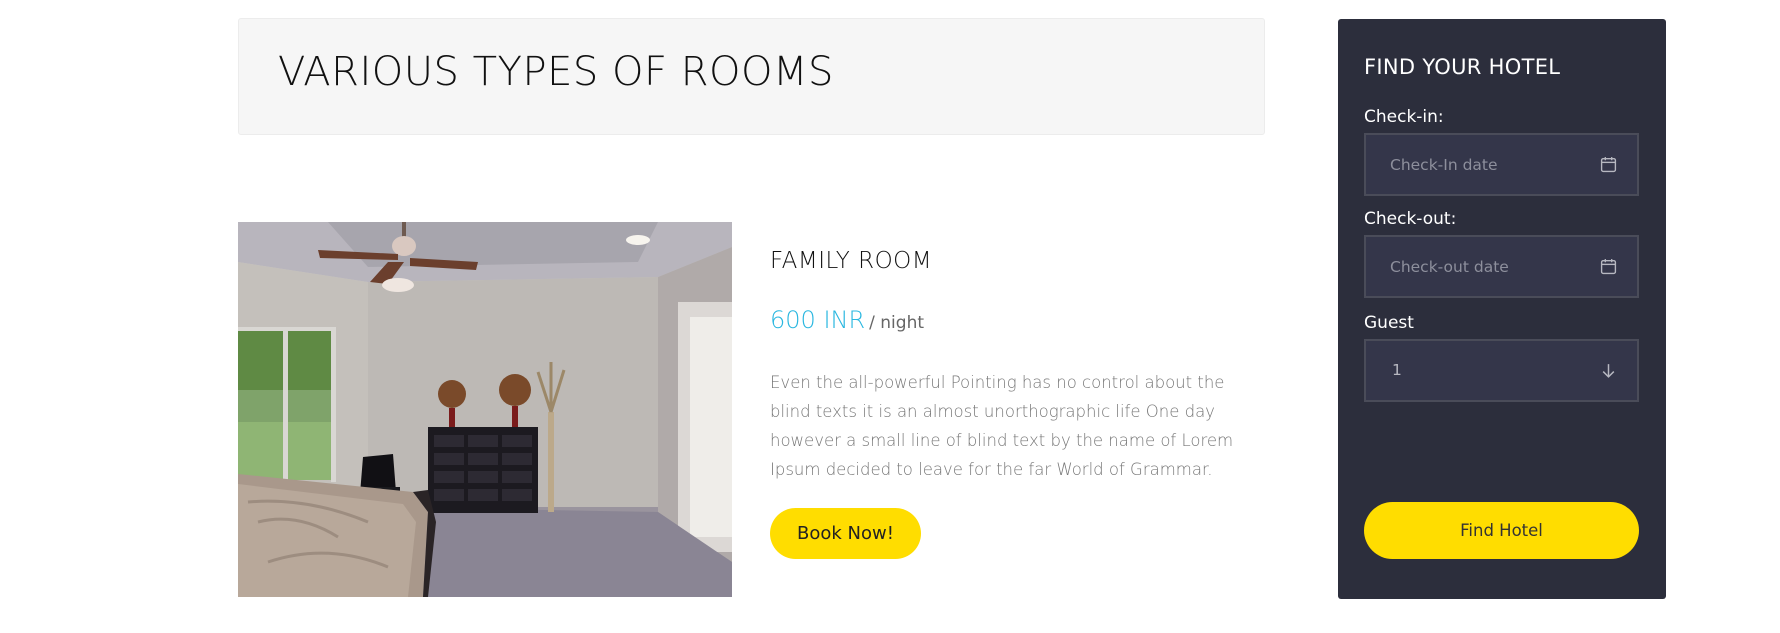  Describe the element at coordinates (556, 72) in the screenshot. I see `page-title: VARIOUS TYPES OF ROOMS` at that location.